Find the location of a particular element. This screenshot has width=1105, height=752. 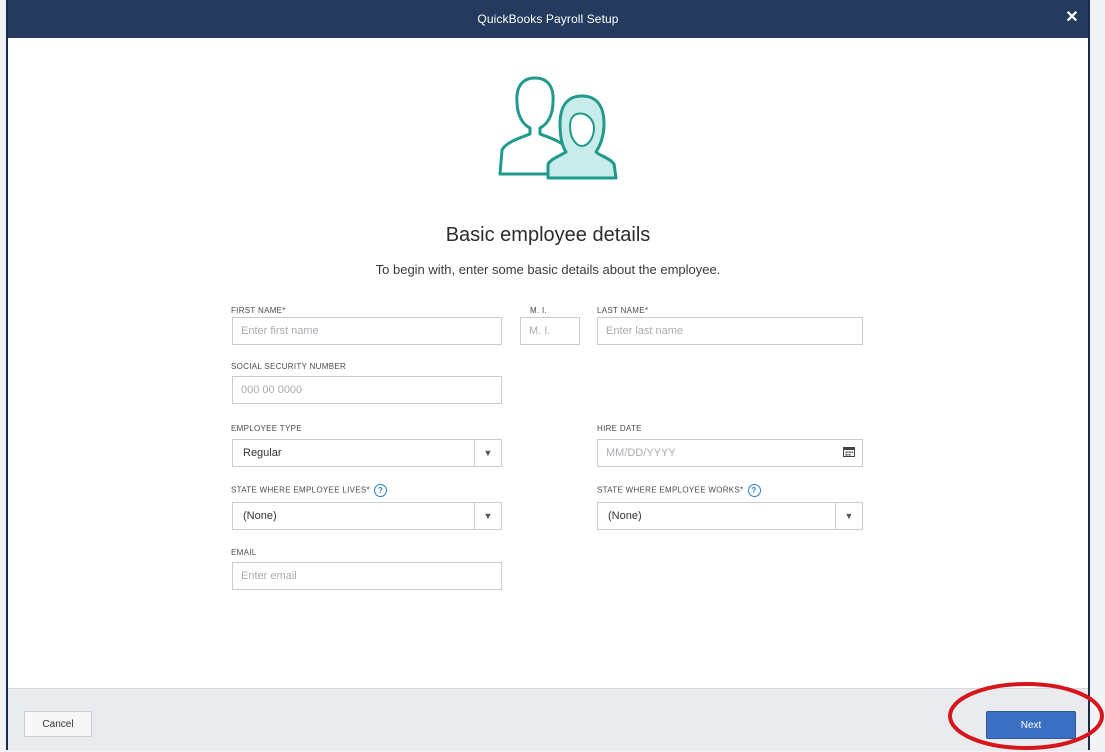

middle-initial-label: M. I. is located at coordinates (539, 310).